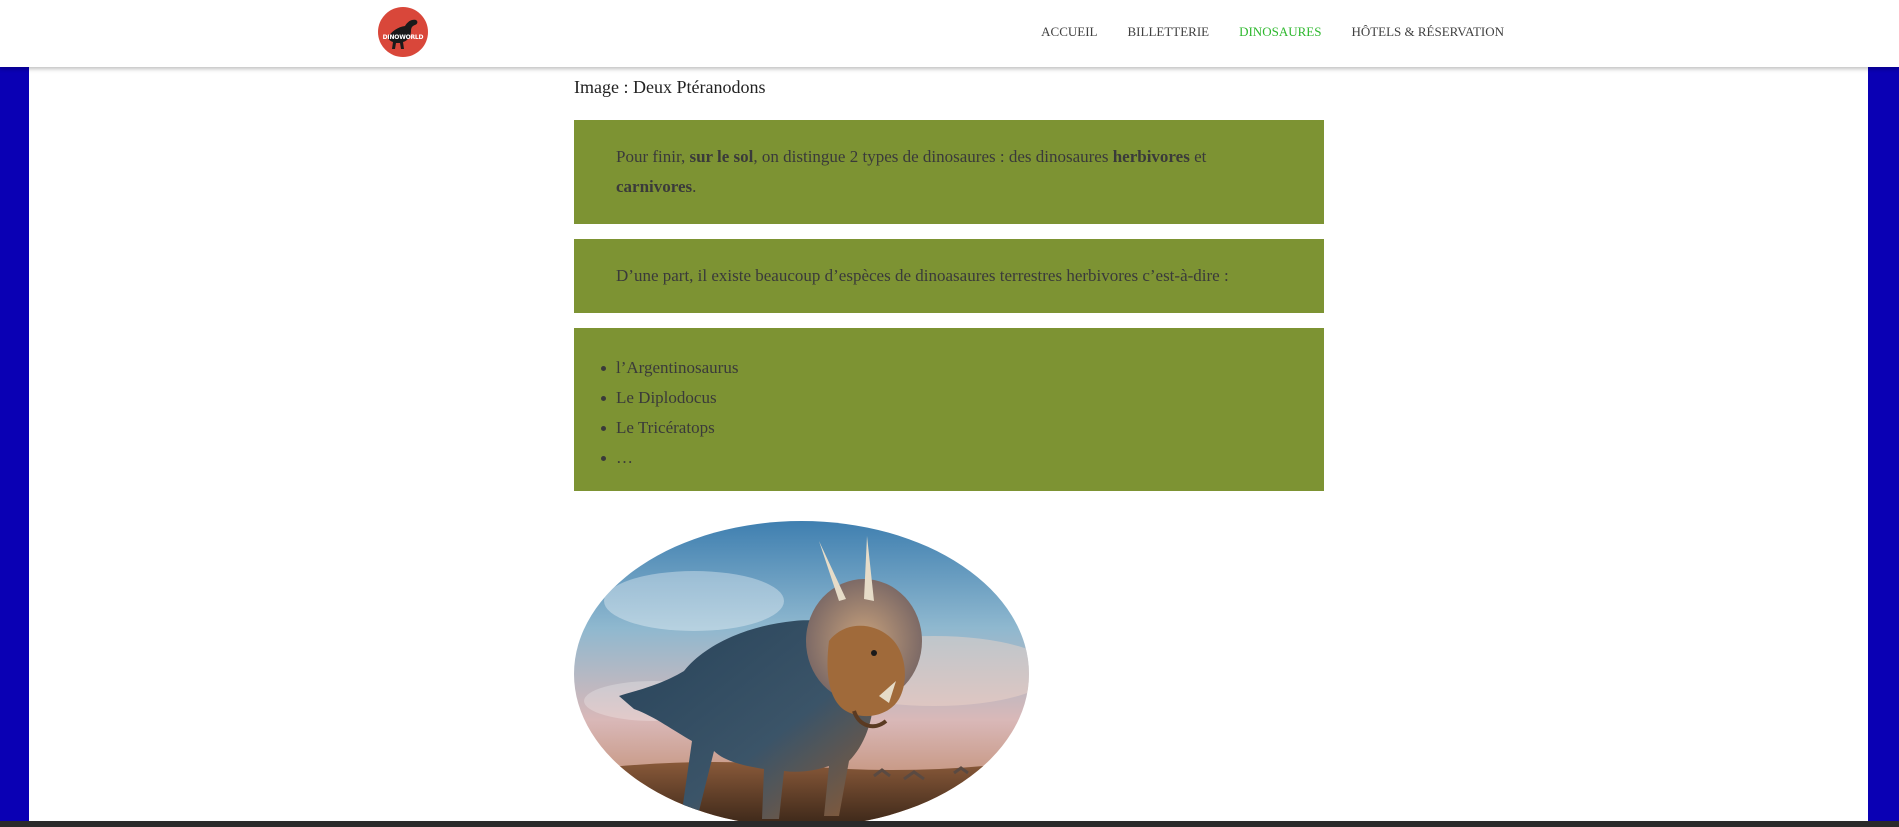  Describe the element at coordinates (694, 186) in the screenshot. I see `intro-text-4: .` at that location.